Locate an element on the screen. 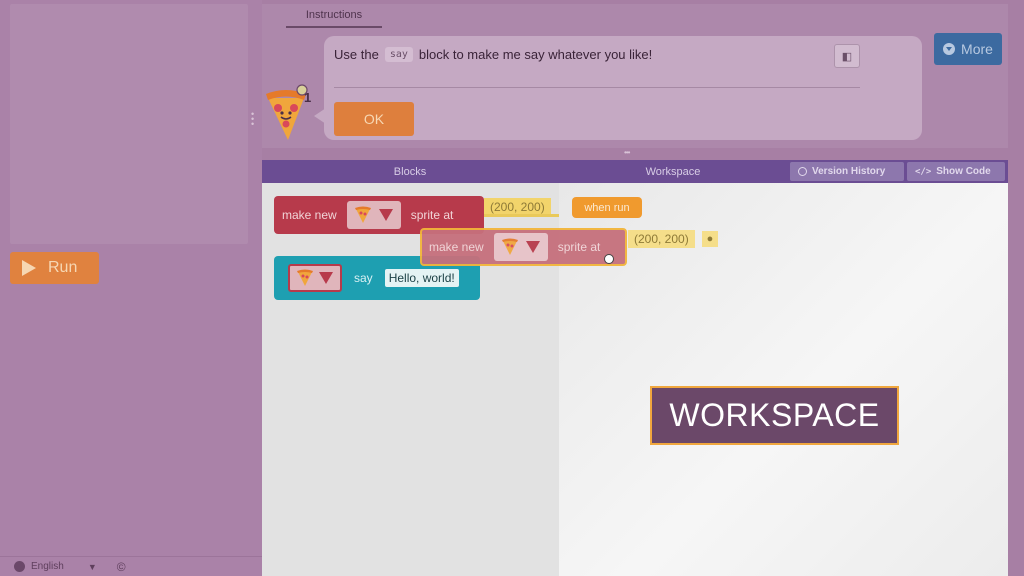 The height and width of the screenshot is (576, 1024). blocks-header: Blocks is located at coordinates (410, 171).